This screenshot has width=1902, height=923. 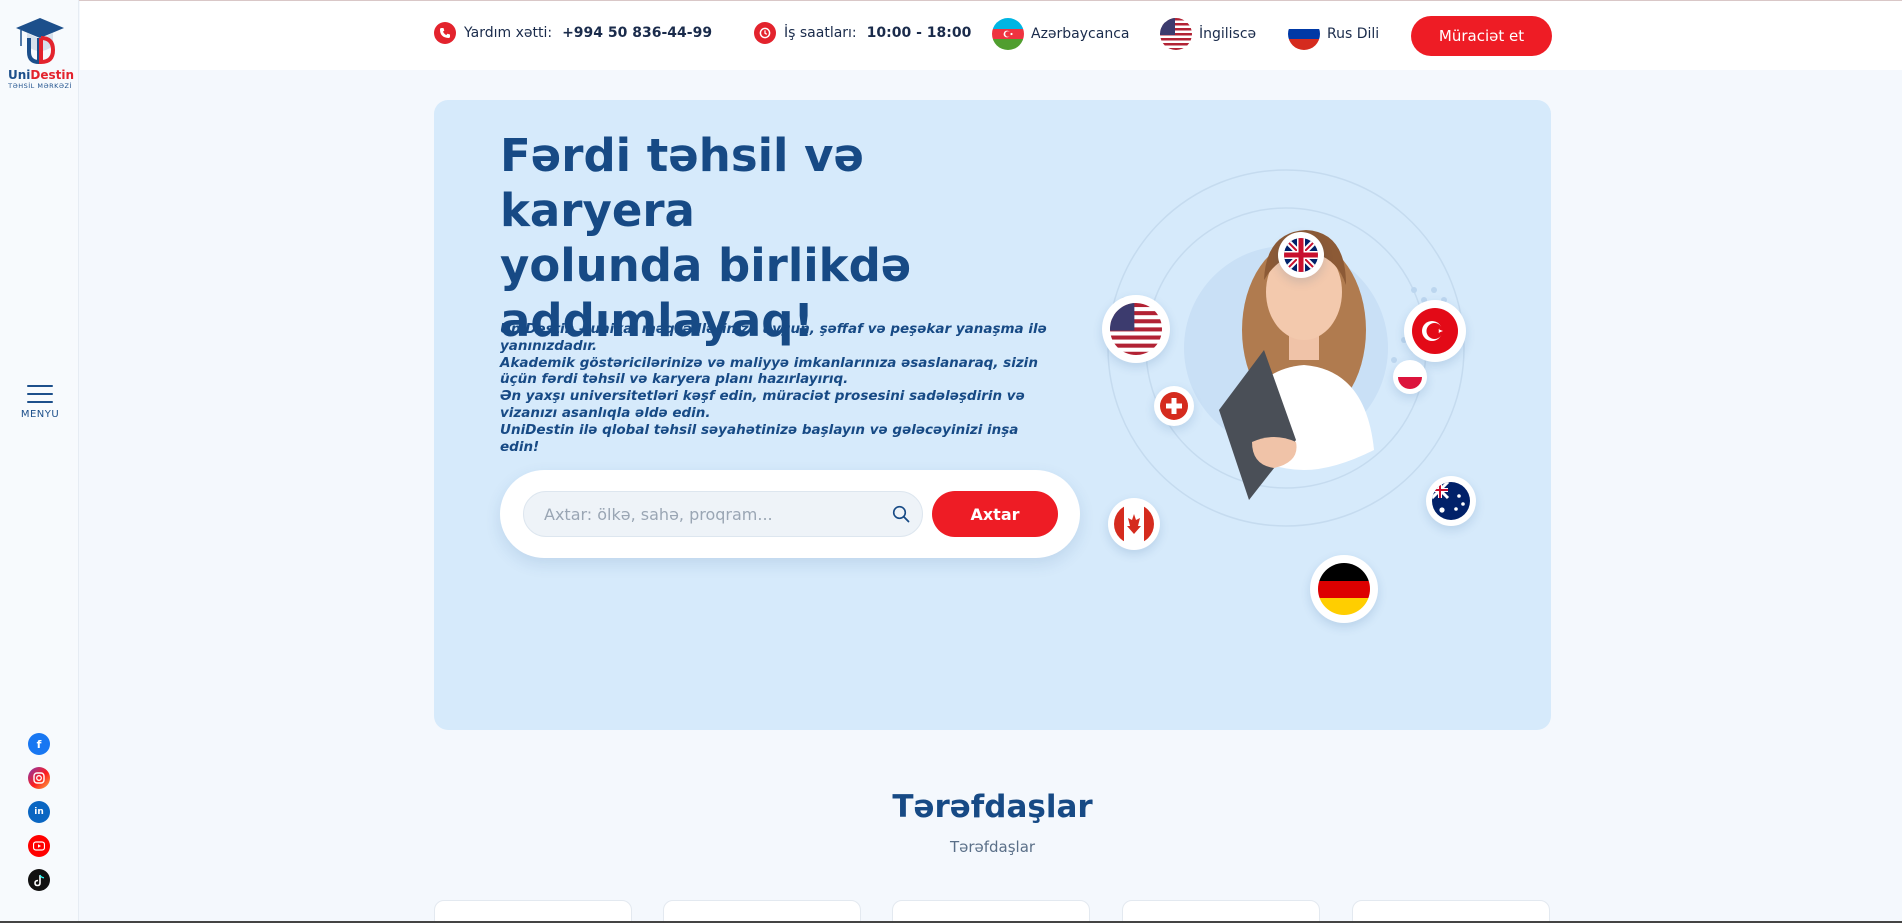 I want to click on hotline-number: +994 50 836-44-99, so click(x=637, y=33).